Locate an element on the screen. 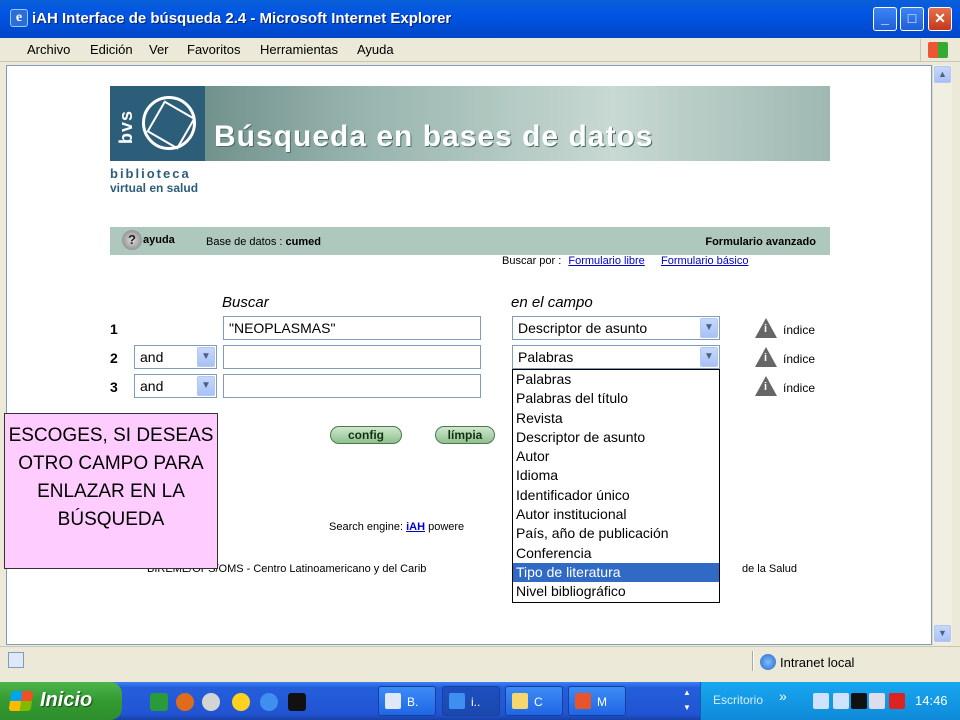 This screenshot has height=720, width=960. dropdown-option: Palabras is located at coordinates (616, 379).